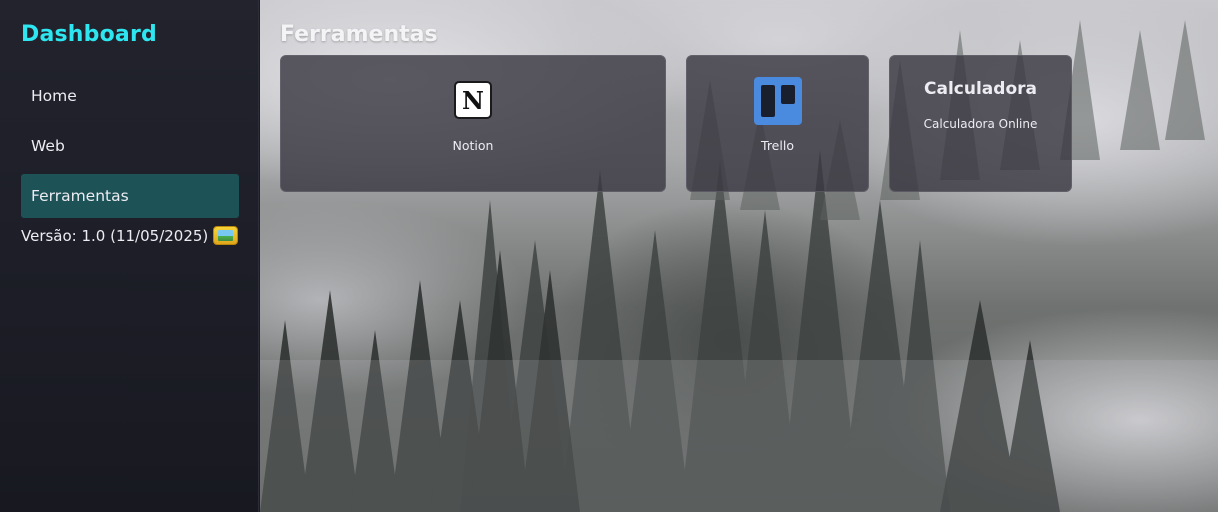  What do you see at coordinates (777, 101) in the screenshot?
I see `trello-logo-icon` at bounding box center [777, 101].